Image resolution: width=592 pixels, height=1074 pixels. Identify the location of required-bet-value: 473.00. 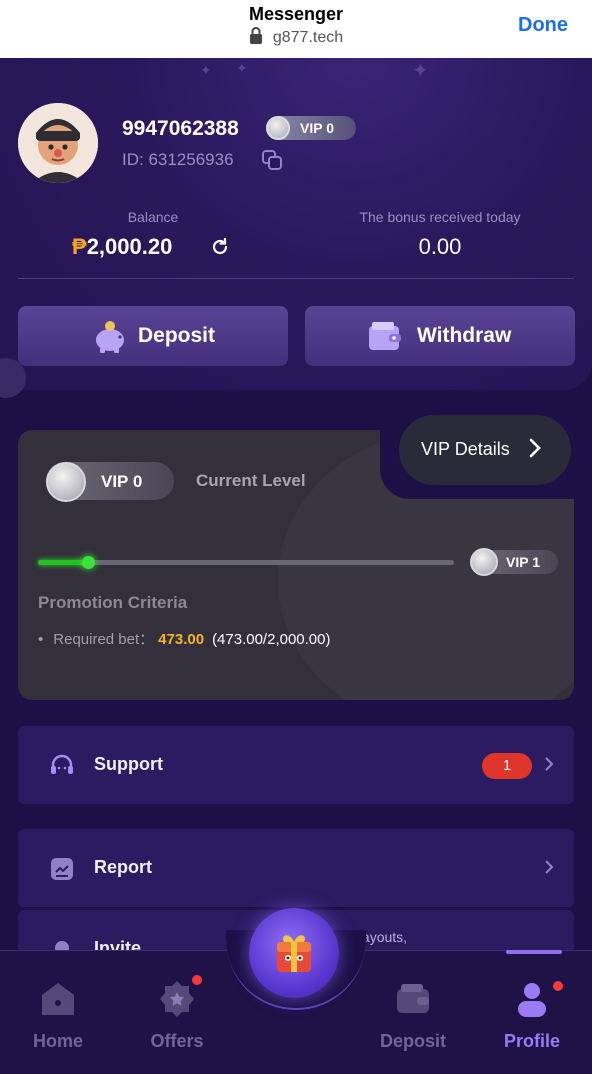
(181, 639).